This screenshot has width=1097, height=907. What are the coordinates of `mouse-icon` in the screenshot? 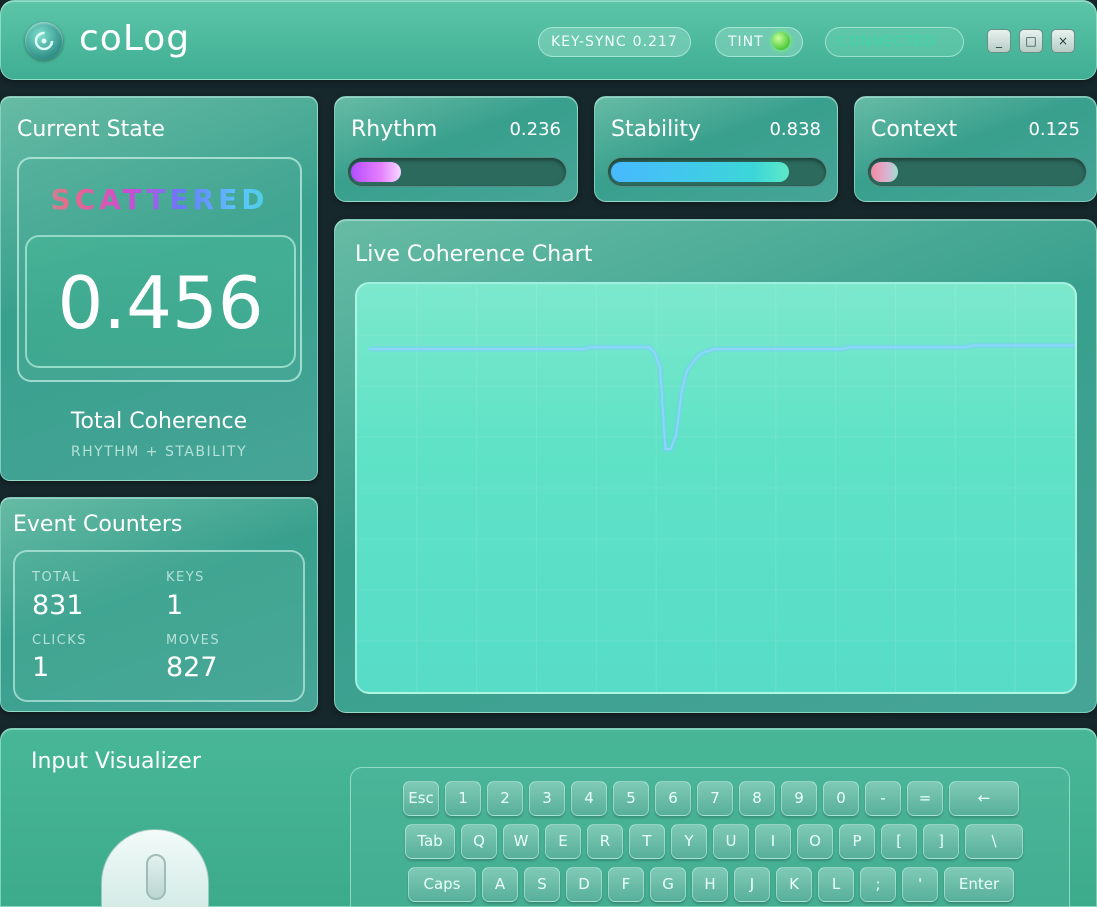 It's located at (155, 868).